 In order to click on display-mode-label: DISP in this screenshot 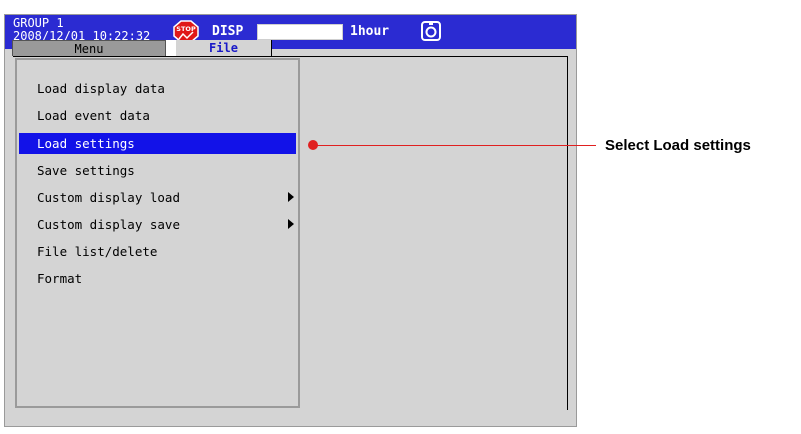, I will do `click(228, 31)`.